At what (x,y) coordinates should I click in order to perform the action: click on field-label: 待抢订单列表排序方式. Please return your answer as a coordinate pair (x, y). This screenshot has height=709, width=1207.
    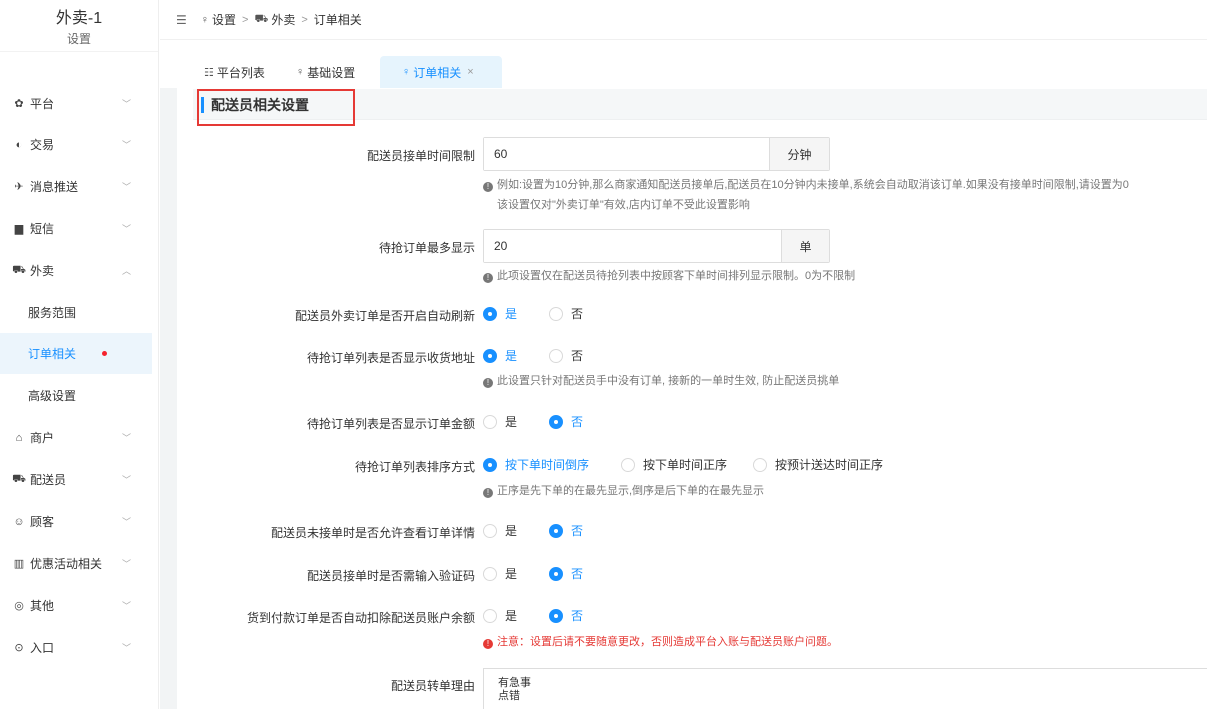
    Looking at the image, I should click on (414, 467).